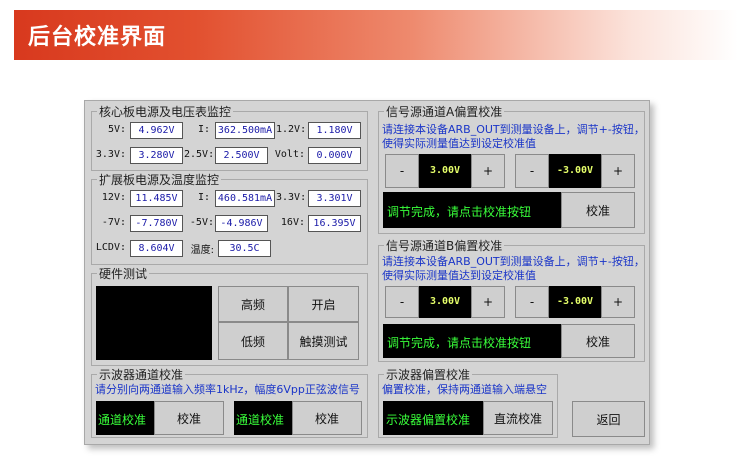  Describe the element at coordinates (513, 261) in the screenshot. I see `channel-b-instruction-1: 请连接本设备ARB_OUT到测量设备上，调节+-按钮，` at that location.